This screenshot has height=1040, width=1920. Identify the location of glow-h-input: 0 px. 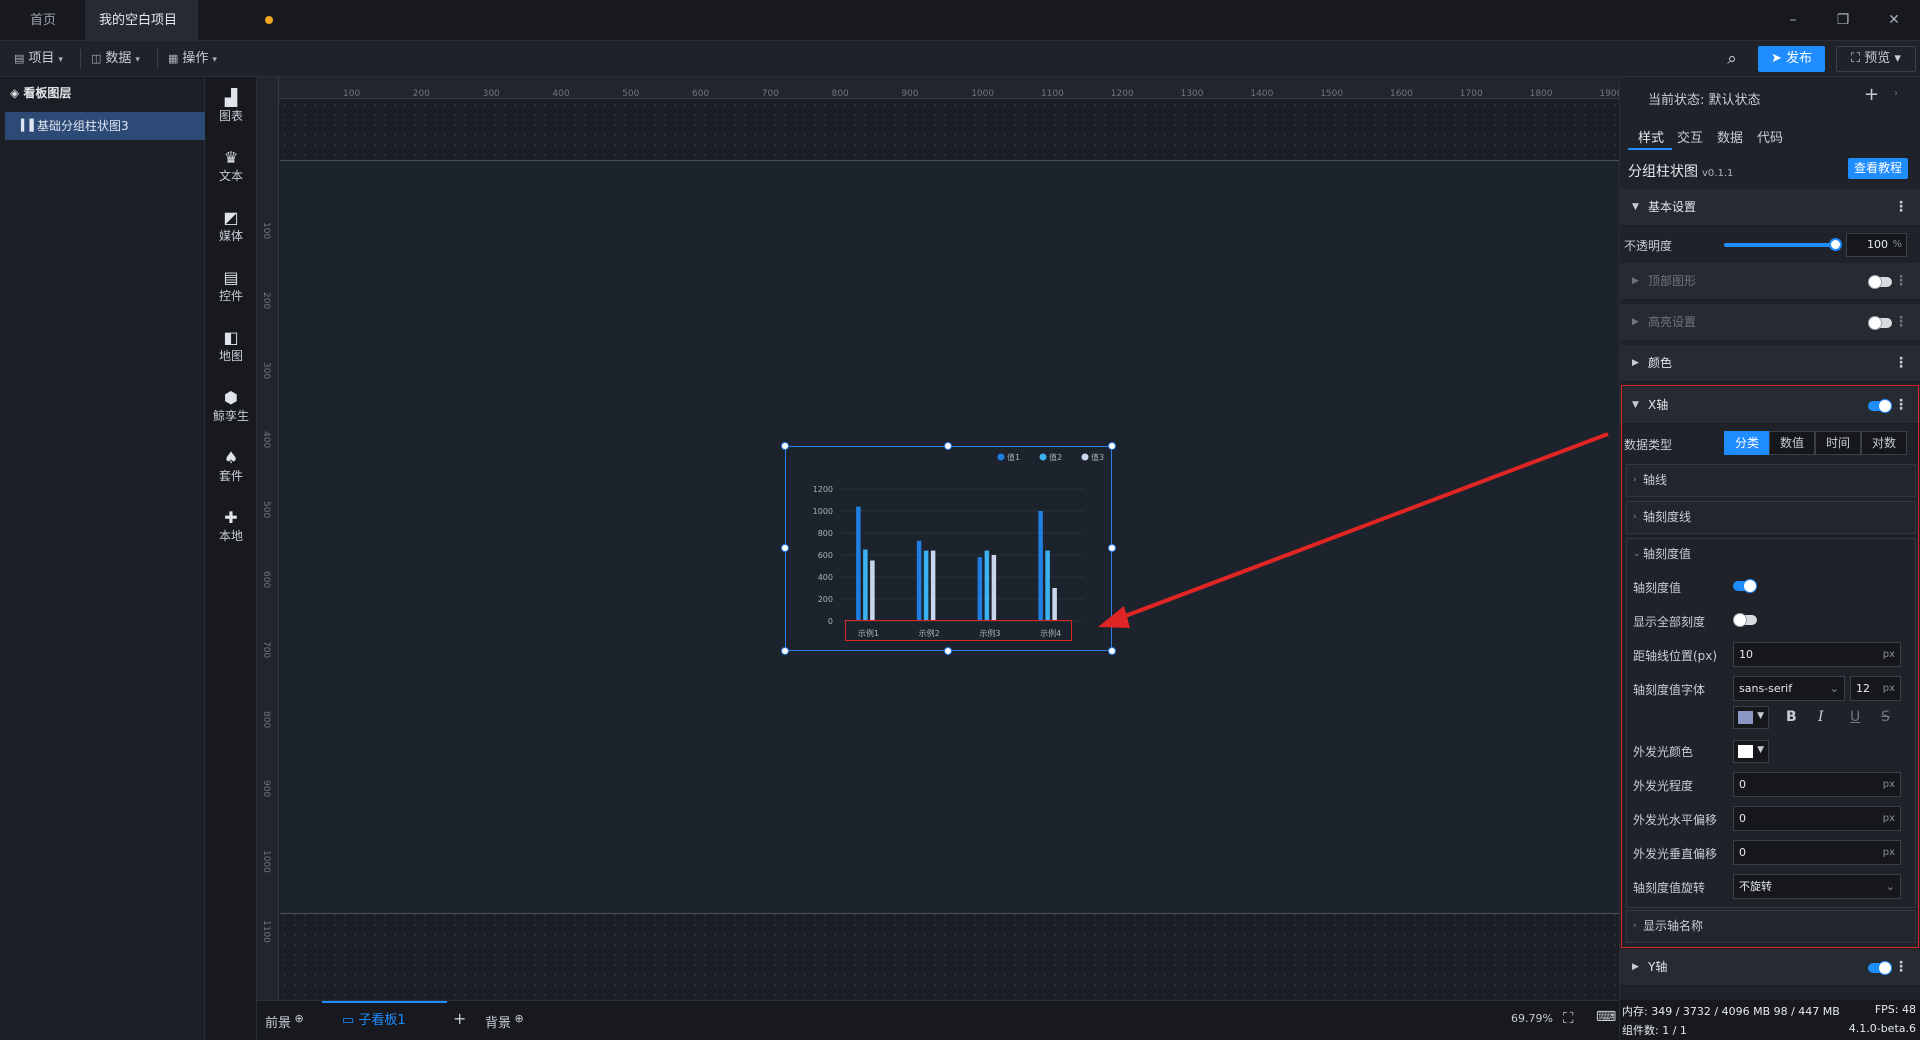
(1817, 818).